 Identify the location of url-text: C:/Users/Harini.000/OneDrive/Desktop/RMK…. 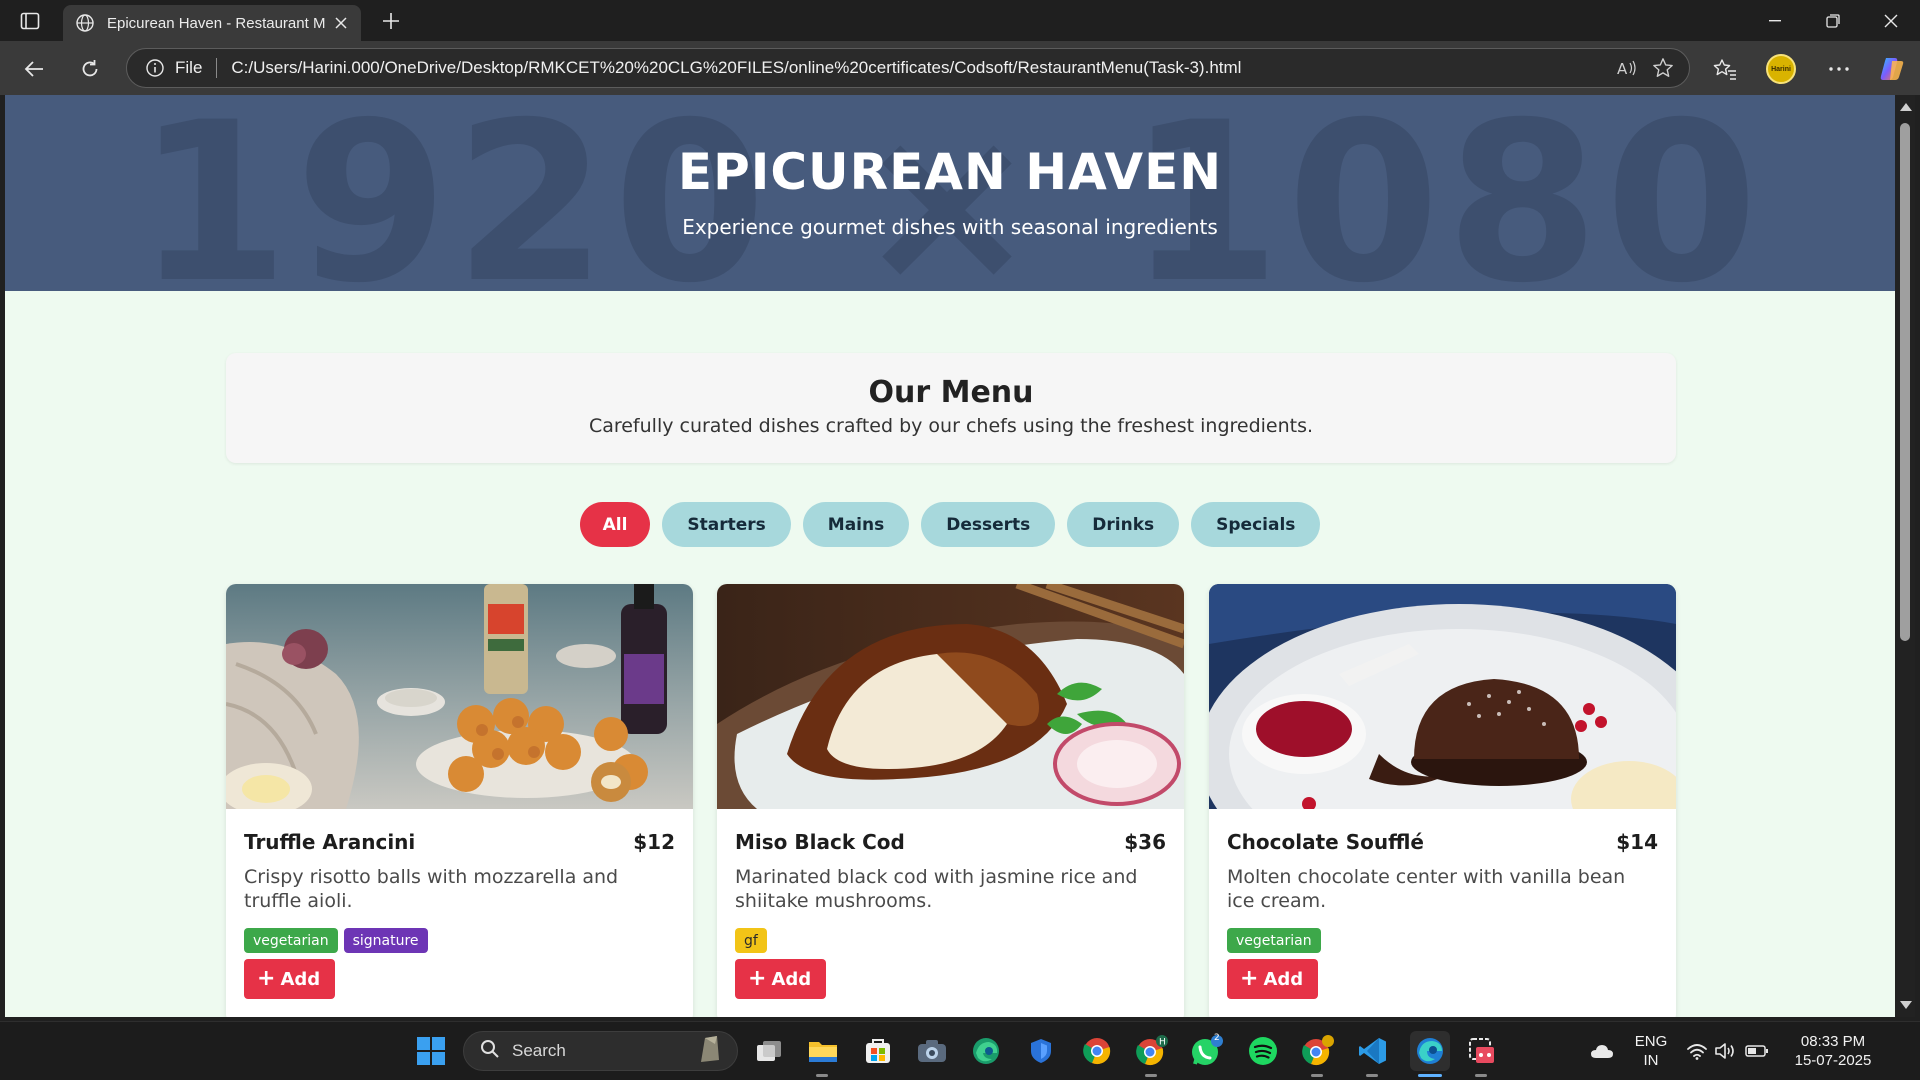
(920, 68).